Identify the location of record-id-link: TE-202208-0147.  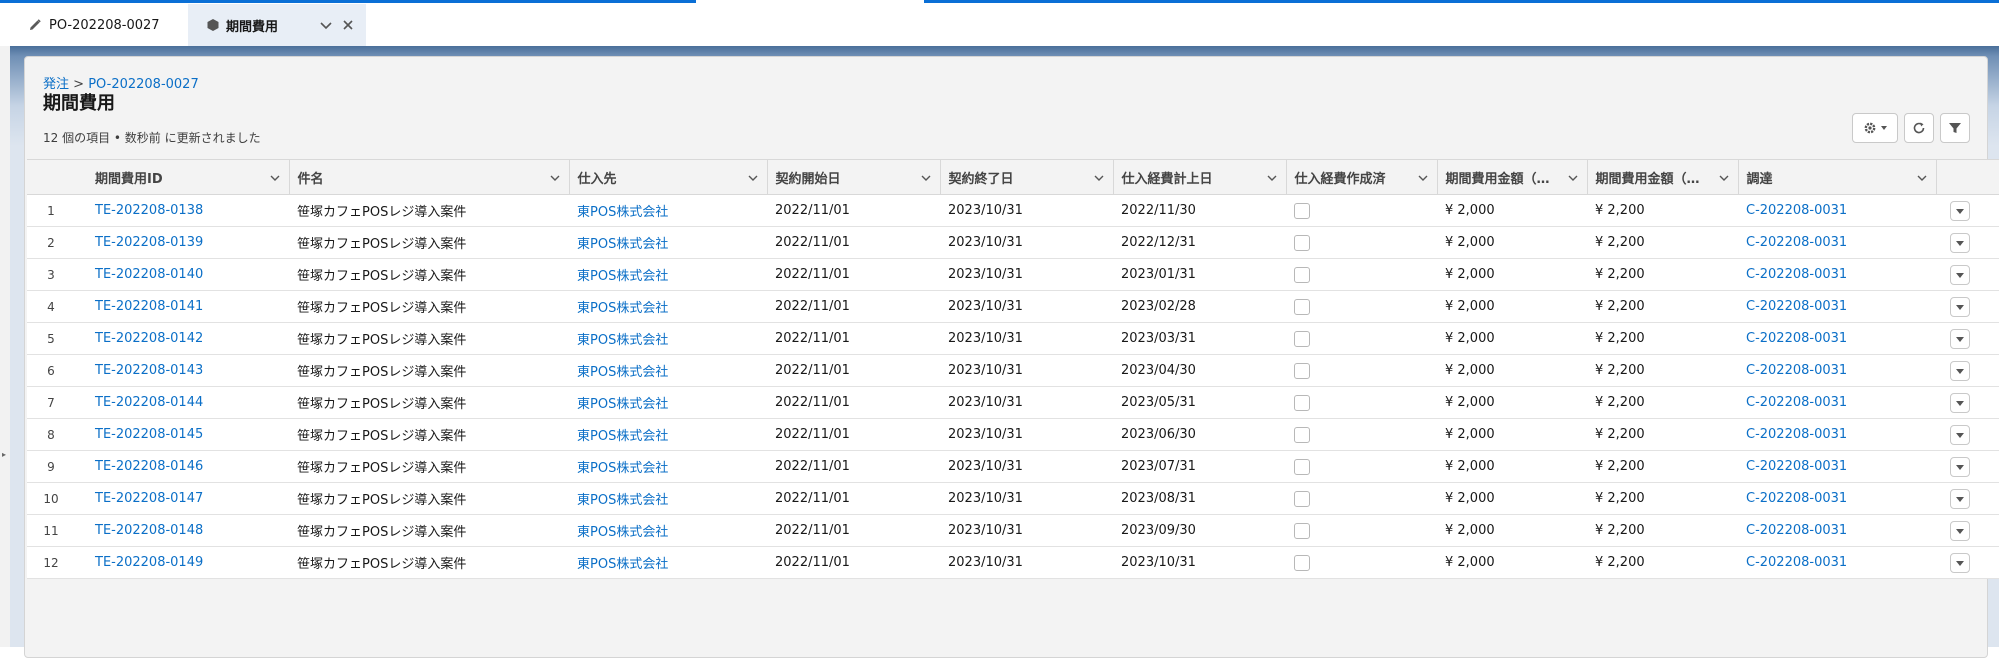
(188, 498).